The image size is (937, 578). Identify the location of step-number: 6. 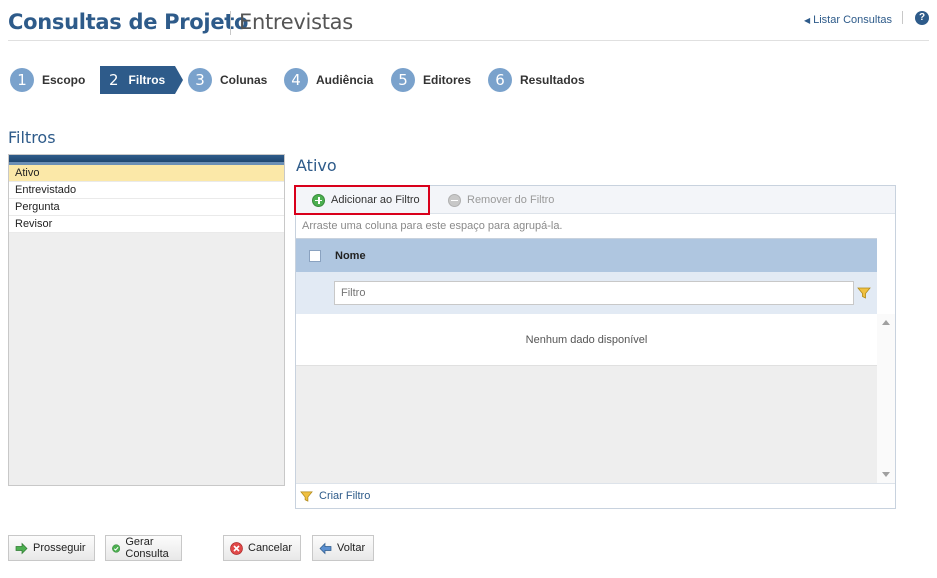
(500, 80).